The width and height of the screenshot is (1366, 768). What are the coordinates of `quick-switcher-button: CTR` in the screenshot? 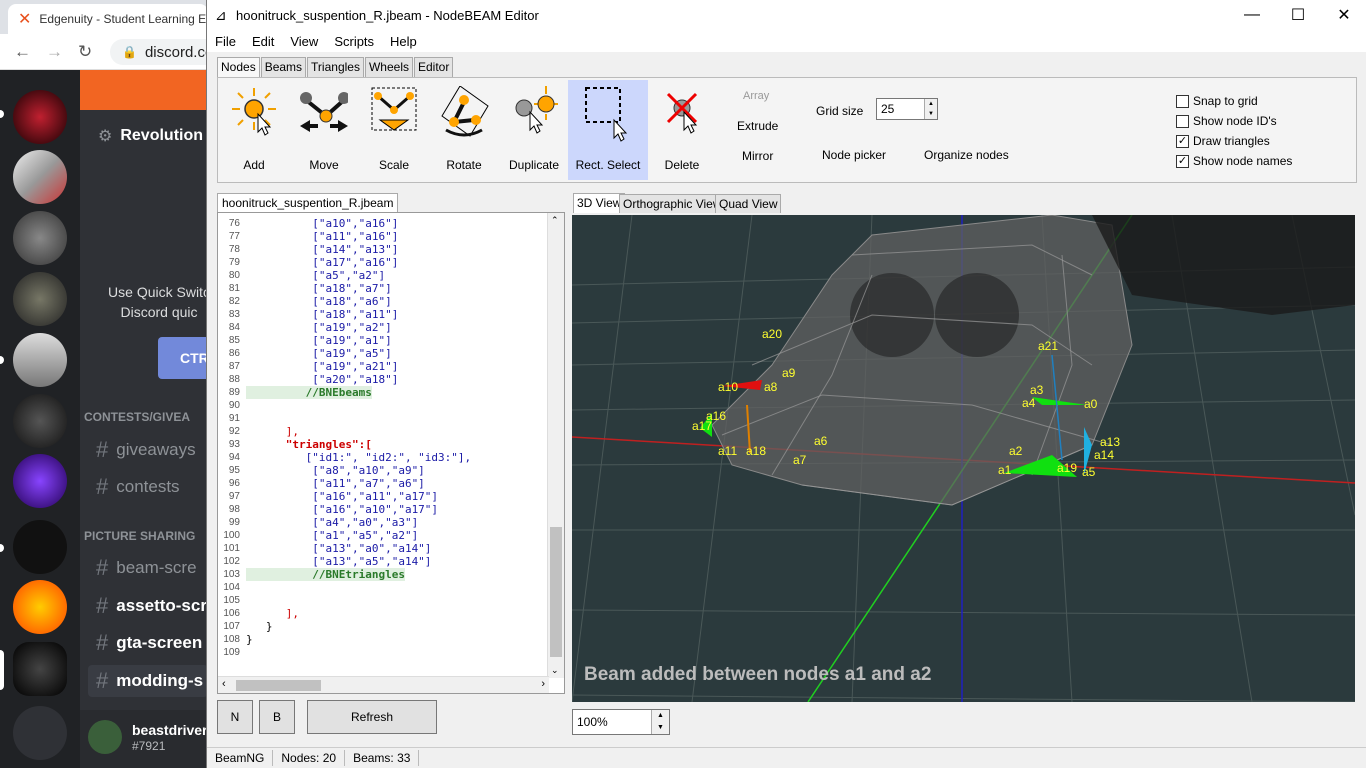 It's located at (184, 358).